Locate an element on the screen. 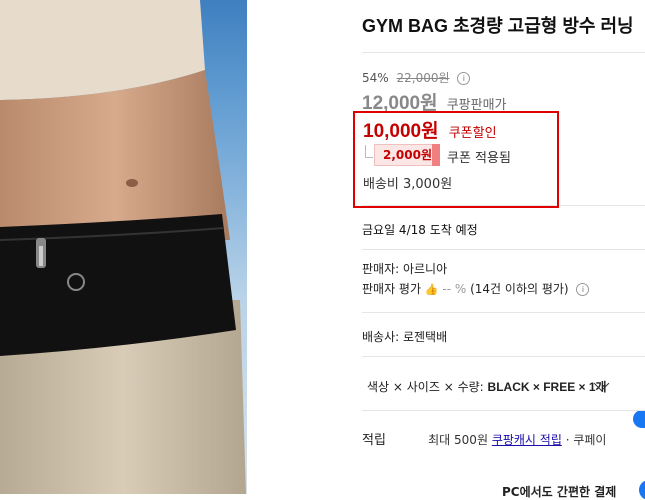 The image size is (645, 500). points-label: 적립 is located at coordinates (374, 440).